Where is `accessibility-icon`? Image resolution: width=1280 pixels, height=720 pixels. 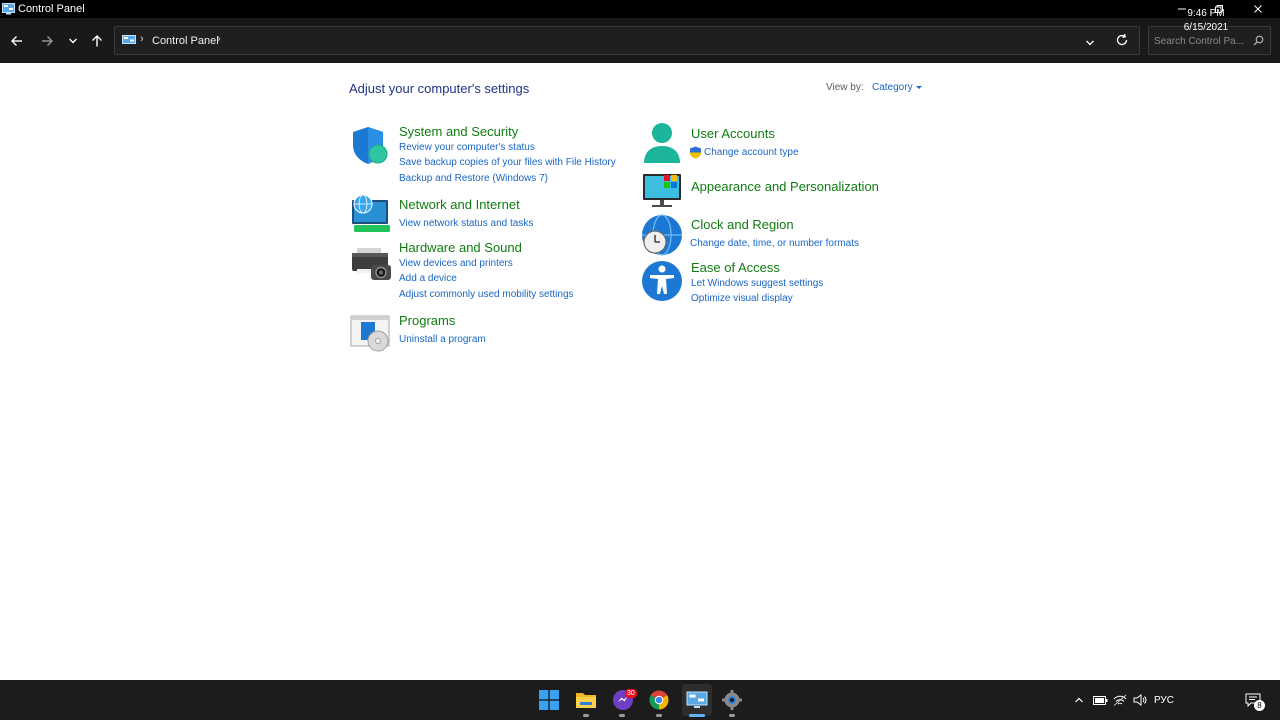 accessibility-icon is located at coordinates (662, 281).